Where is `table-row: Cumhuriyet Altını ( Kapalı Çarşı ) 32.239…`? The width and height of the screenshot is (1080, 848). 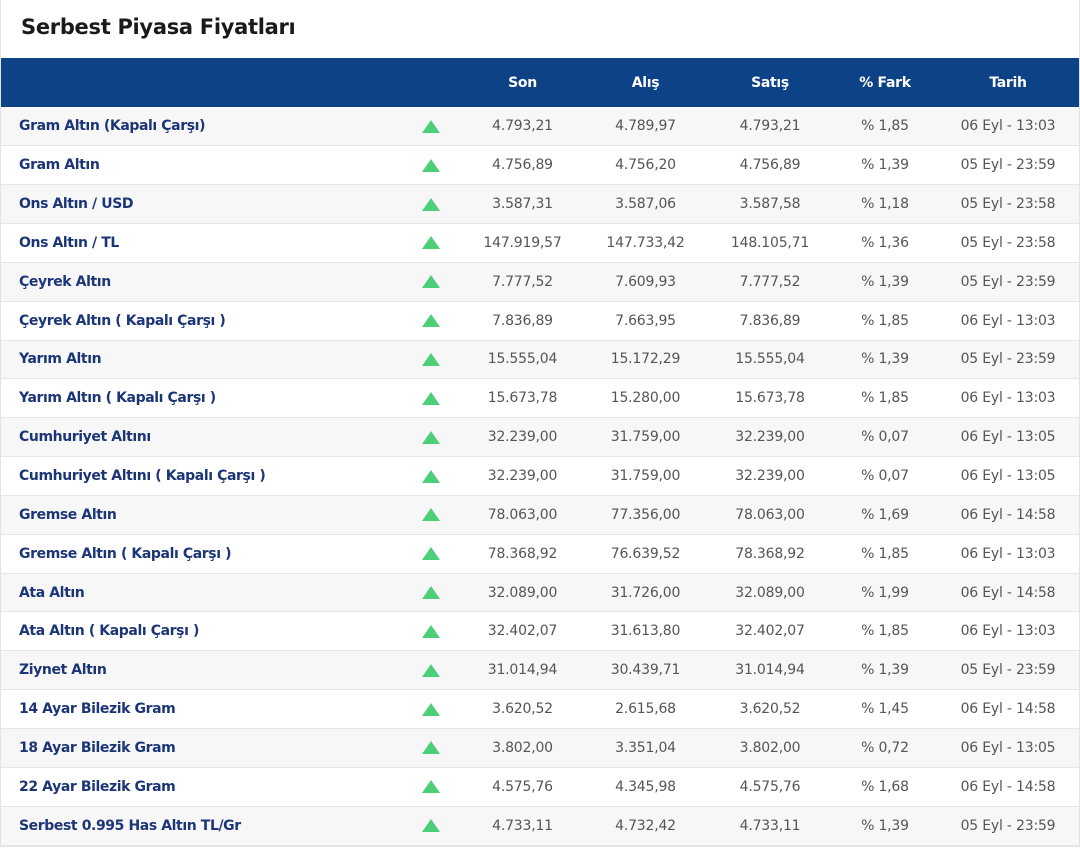
table-row: Cumhuriyet Altını ( Kapalı Çarşı ) 32.239… is located at coordinates (540, 476).